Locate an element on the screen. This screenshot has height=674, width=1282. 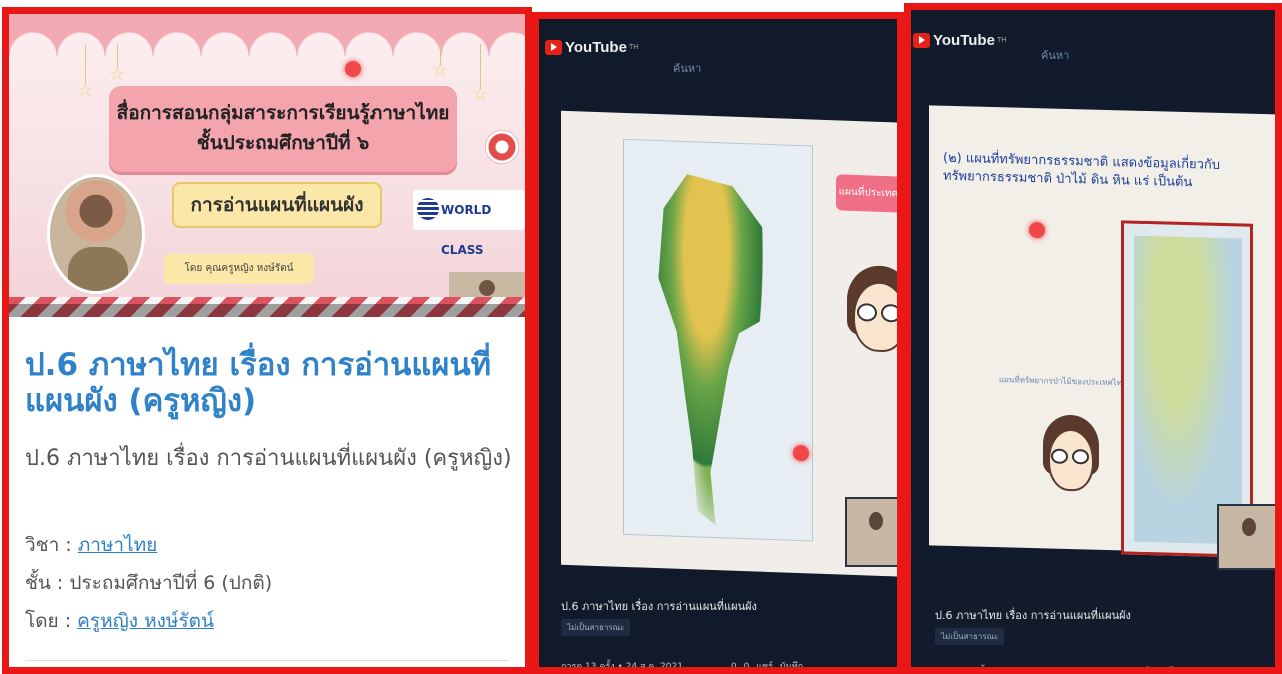
subject-link: ภาษาไทย is located at coordinates (118, 545).